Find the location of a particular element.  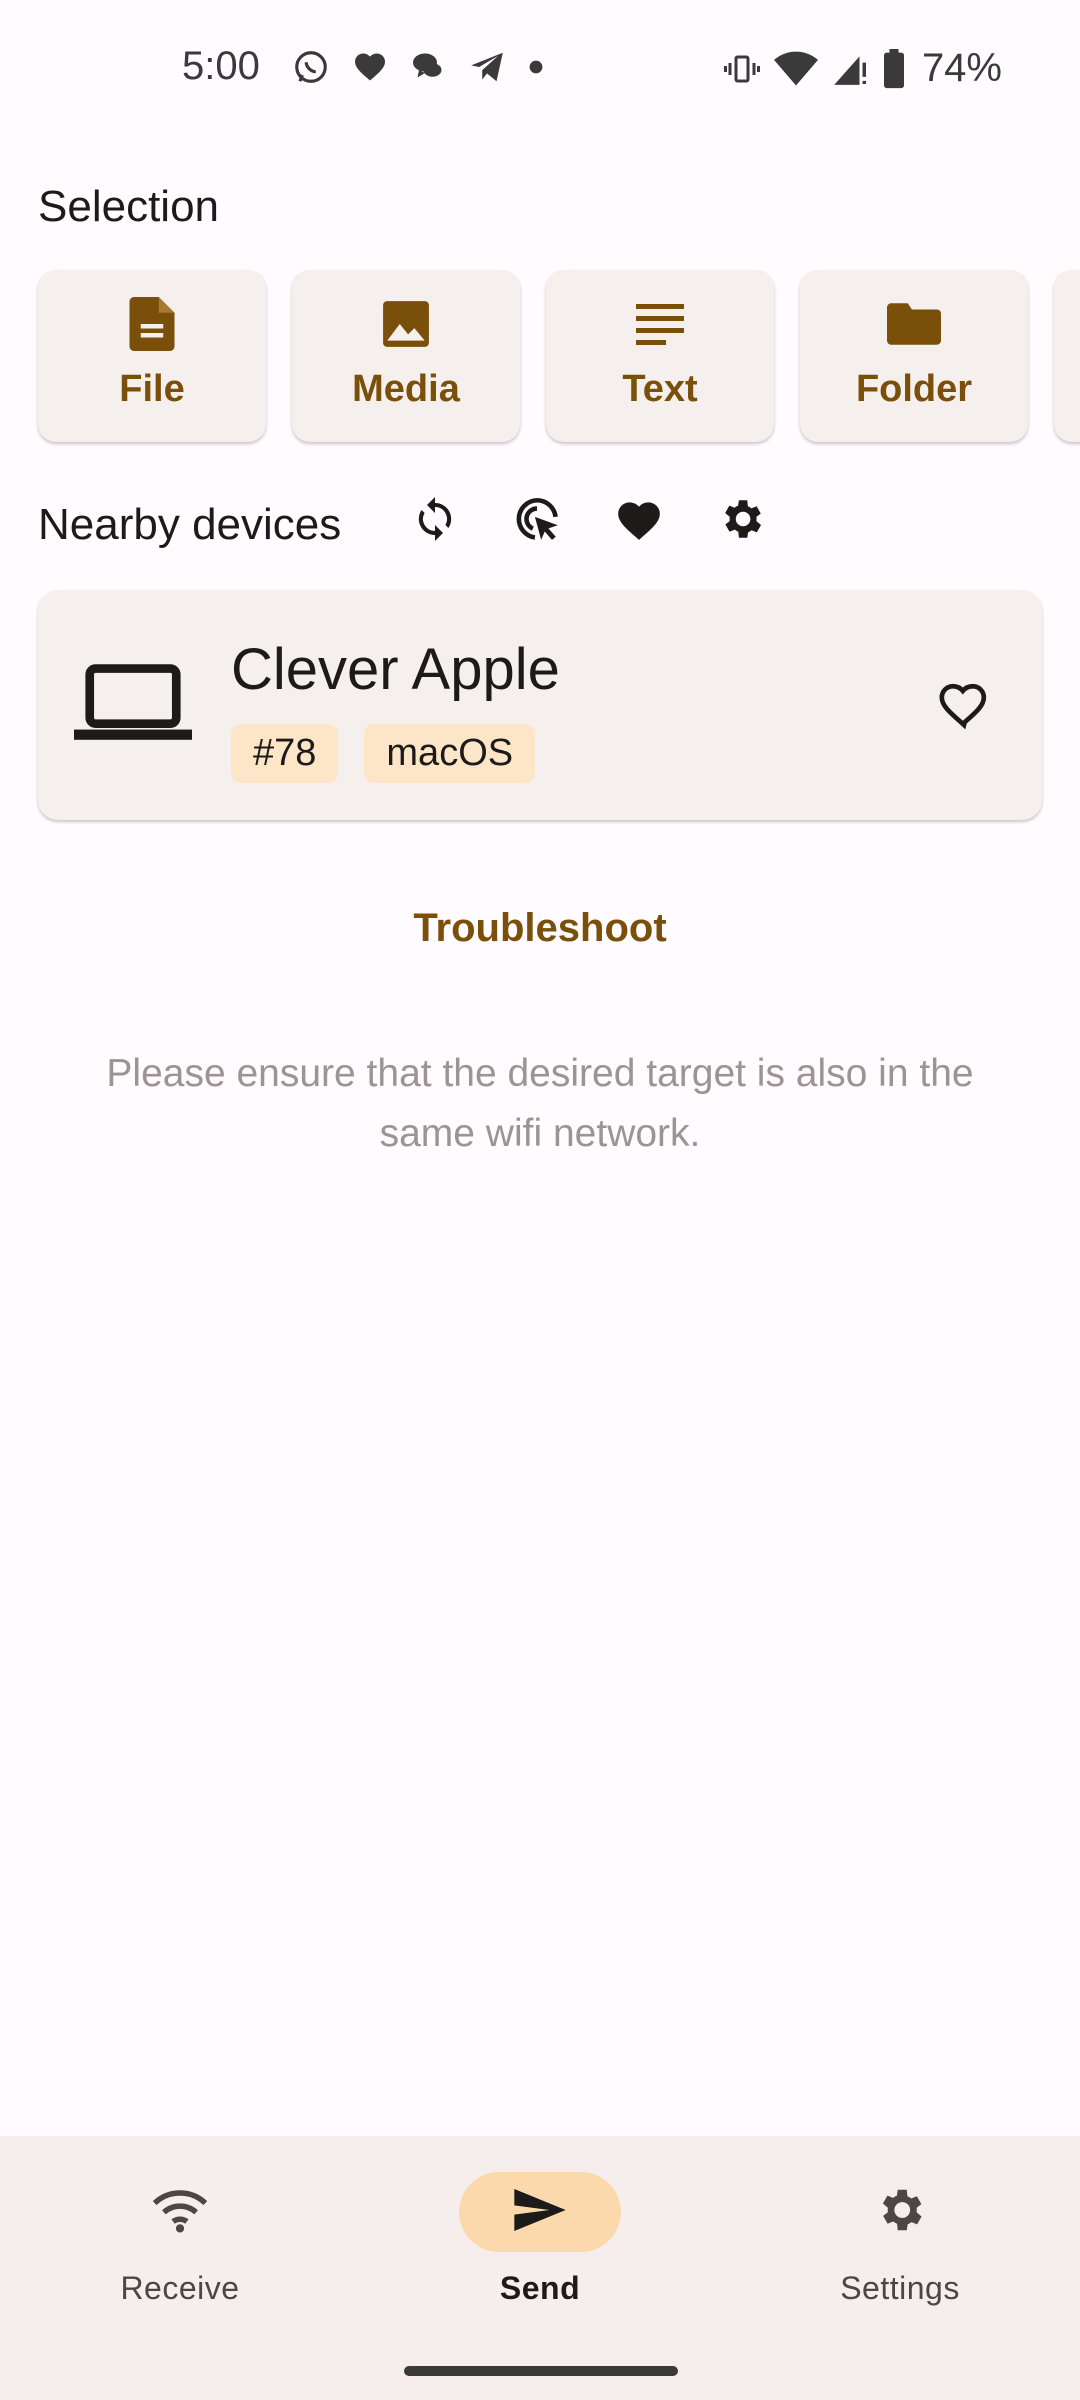

nav-settings-label: Settings is located at coordinates (900, 2288).